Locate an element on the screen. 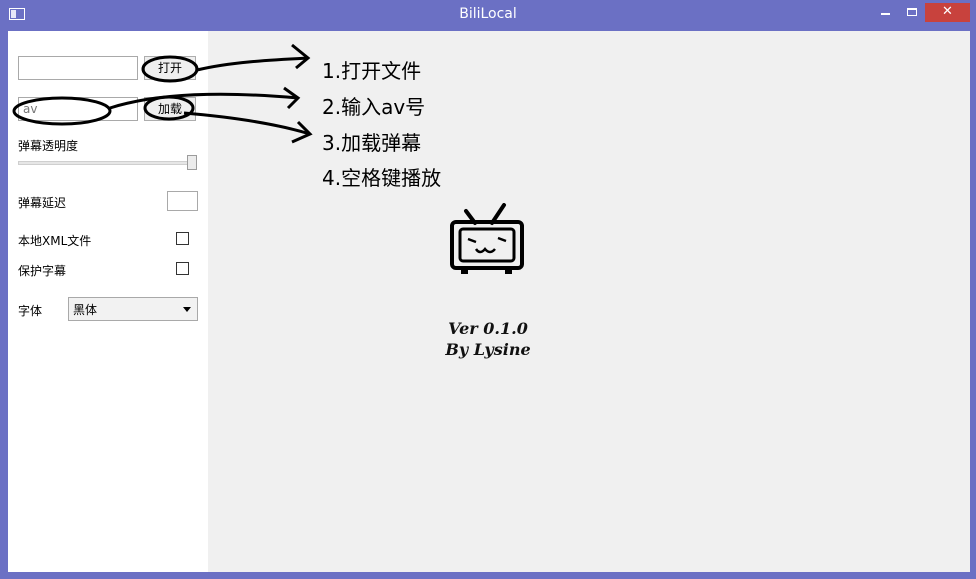  title-bar: BiliLocal ✕ is located at coordinates (488, 15).